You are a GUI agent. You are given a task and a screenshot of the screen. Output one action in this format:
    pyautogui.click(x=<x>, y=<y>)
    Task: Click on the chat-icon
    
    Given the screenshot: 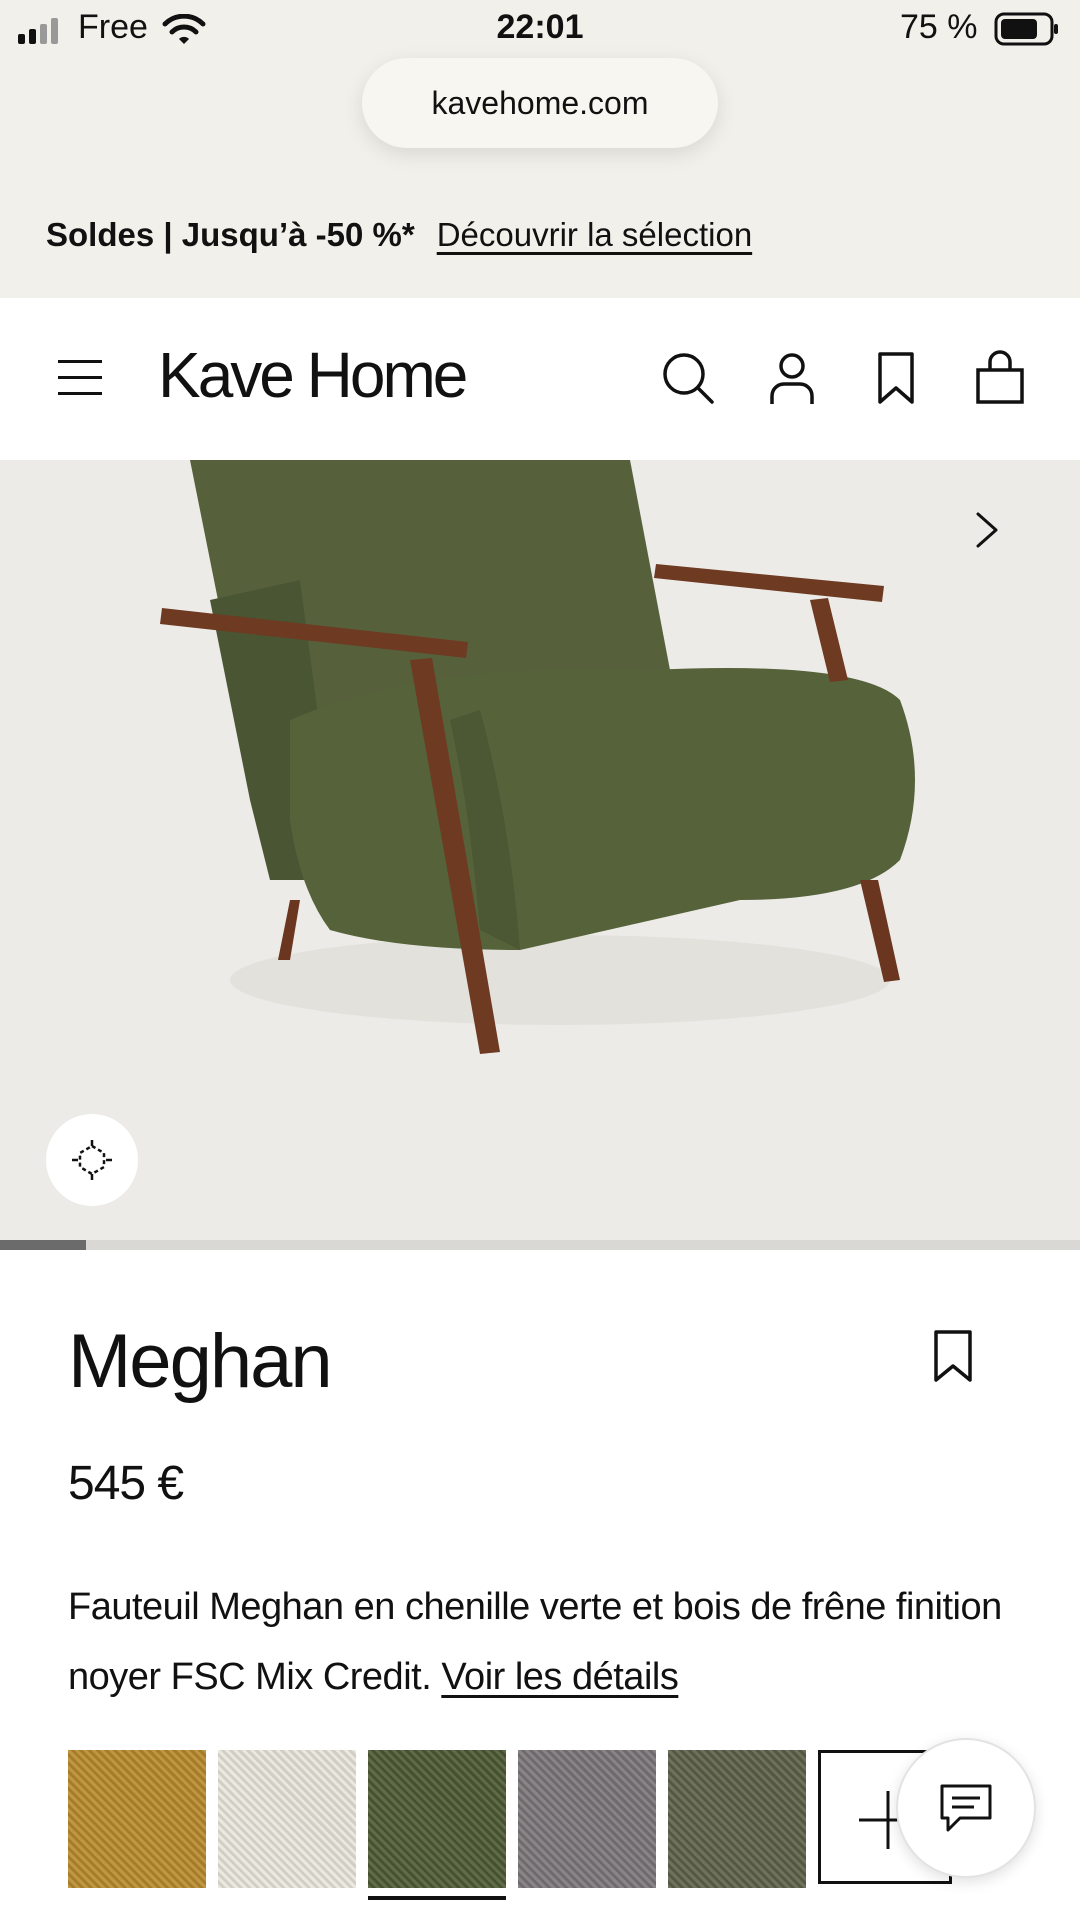 What is the action you would take?
    pyautogui.click(x=966, y=1808)
    